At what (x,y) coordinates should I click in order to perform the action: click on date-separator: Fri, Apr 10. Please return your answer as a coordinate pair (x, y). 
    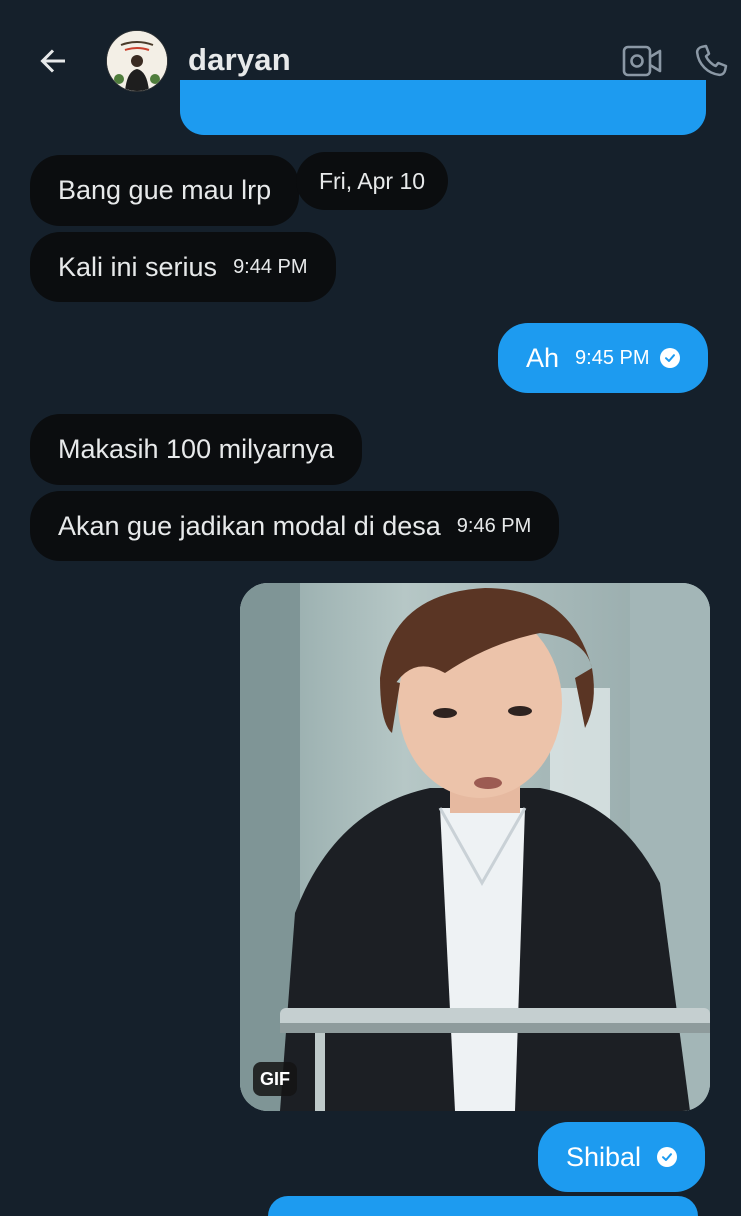
    Looking at the image, I should click on (372, 181).